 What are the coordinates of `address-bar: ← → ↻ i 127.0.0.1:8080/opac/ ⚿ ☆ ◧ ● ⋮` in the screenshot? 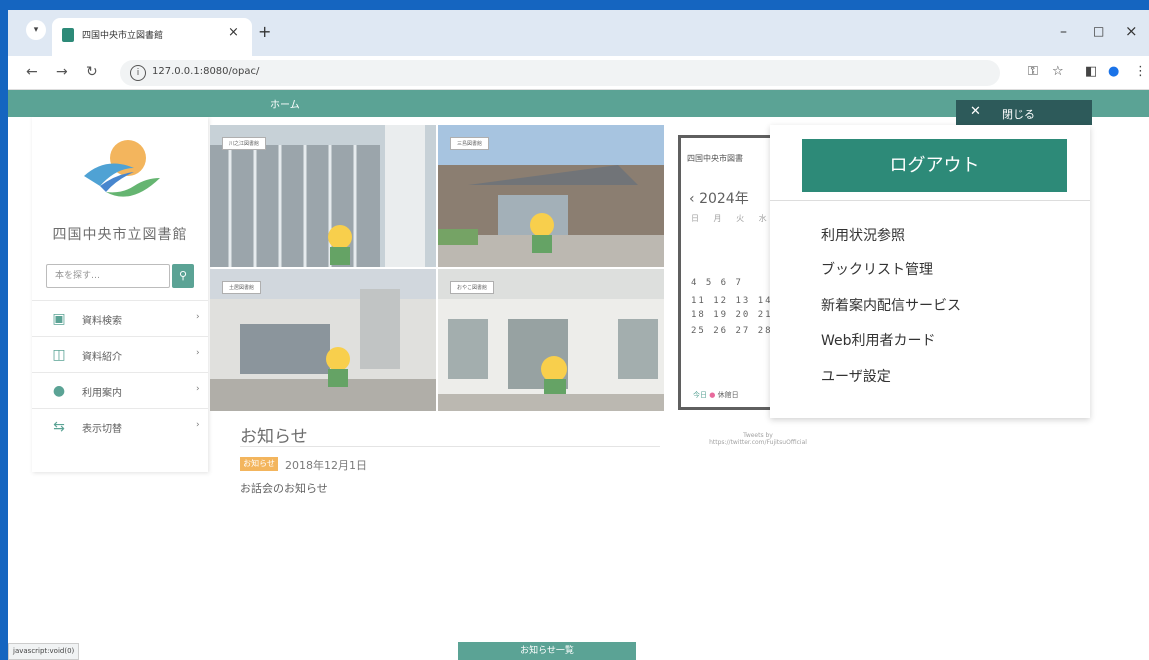 It's located at (578, 73).